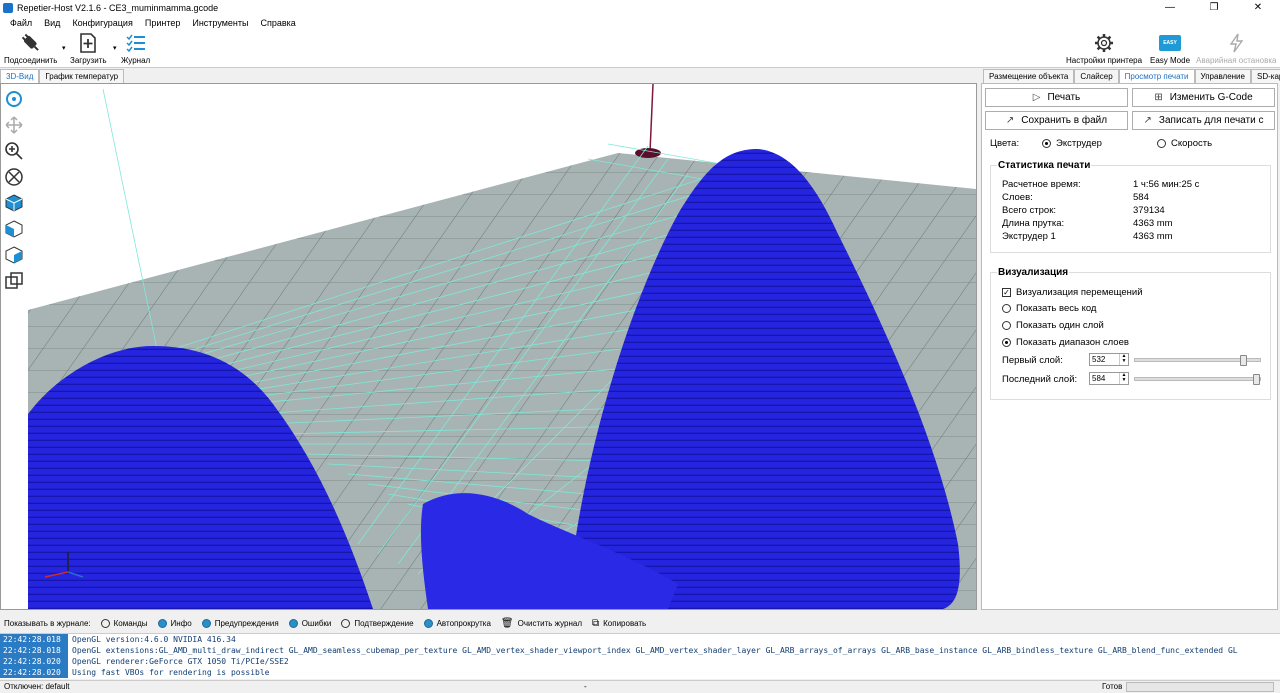  I want to click on write-for-print-button: ↗ Записать для печати с, so click(1203, 120).